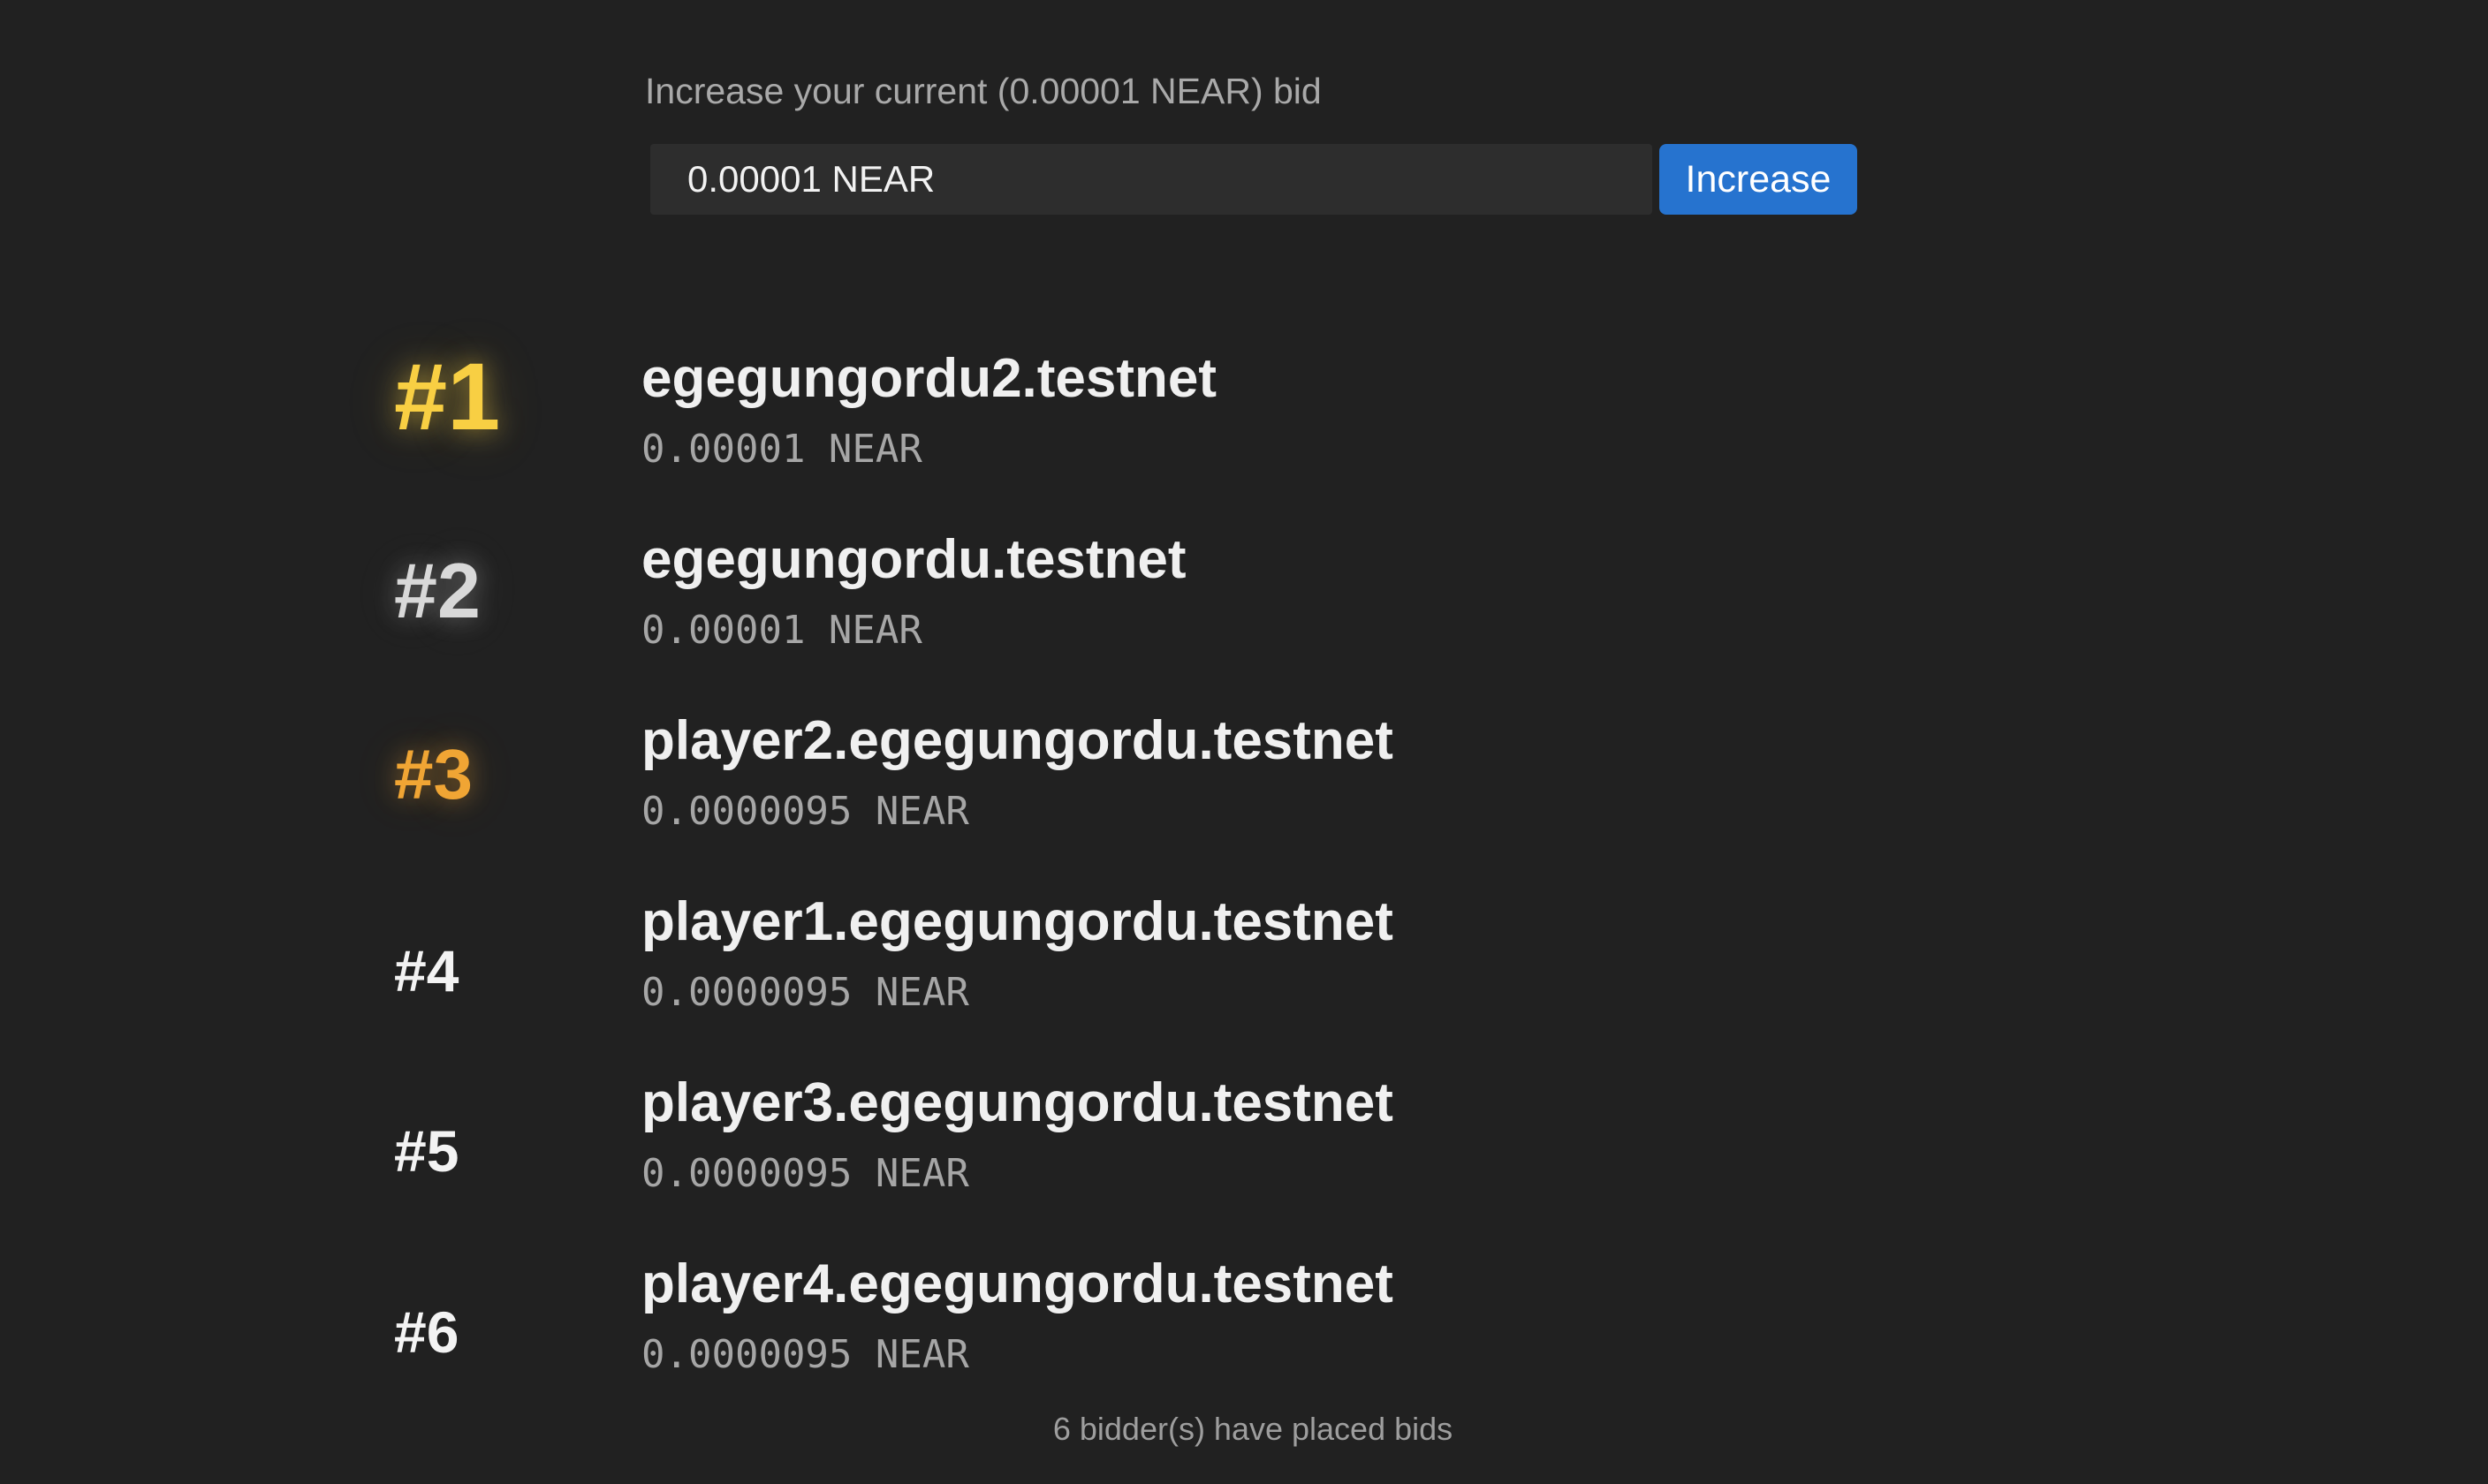  Describe the element at coordinates (1758, 179) in the screenshot. I see `increase-bid-button: Increase` at that location.